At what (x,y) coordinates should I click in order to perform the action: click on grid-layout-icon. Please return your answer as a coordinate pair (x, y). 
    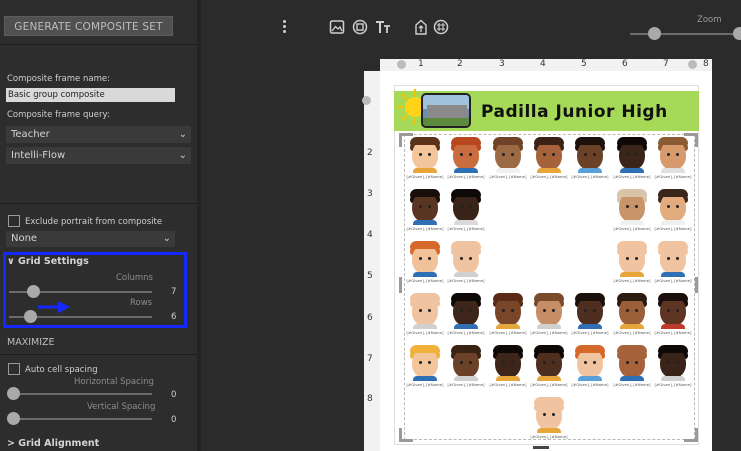
    Looking at the image, I should click on (441, 27).